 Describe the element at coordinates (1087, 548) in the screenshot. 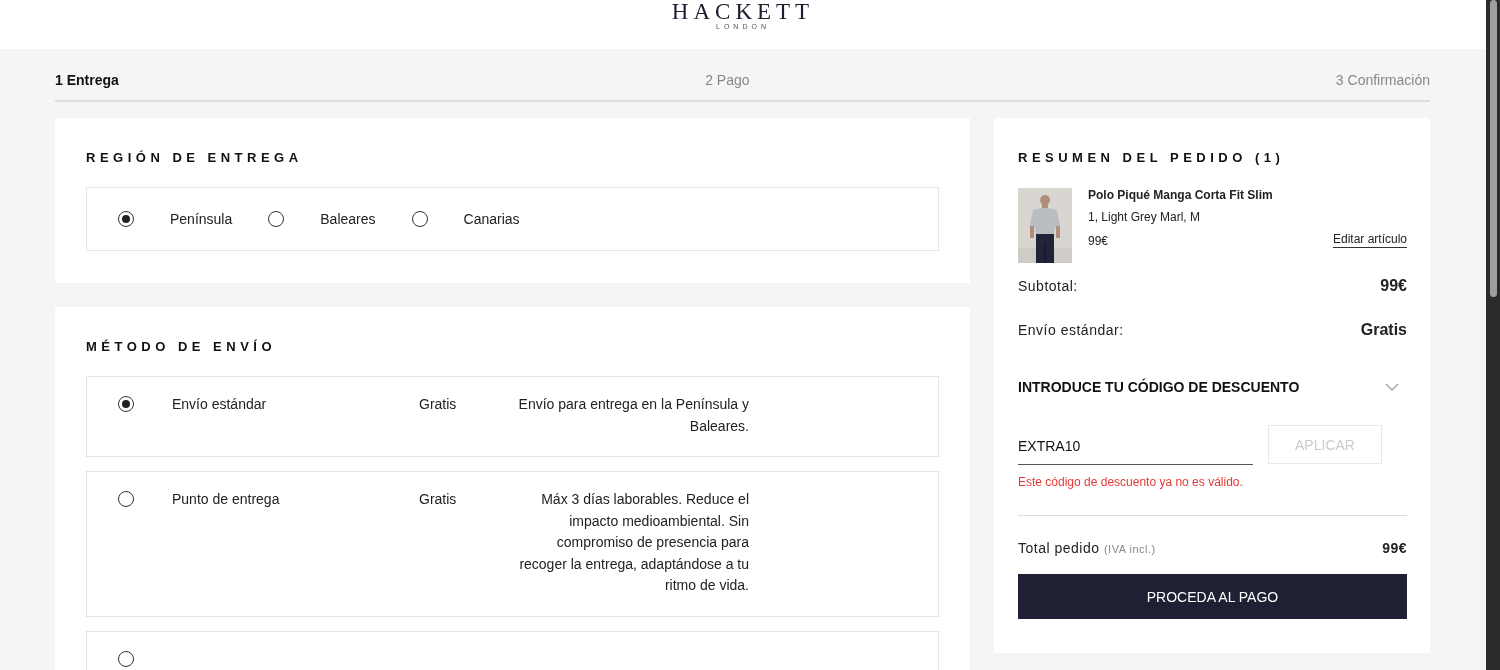

I see `total-label: Total pedido (IVA incl.)` at that location.